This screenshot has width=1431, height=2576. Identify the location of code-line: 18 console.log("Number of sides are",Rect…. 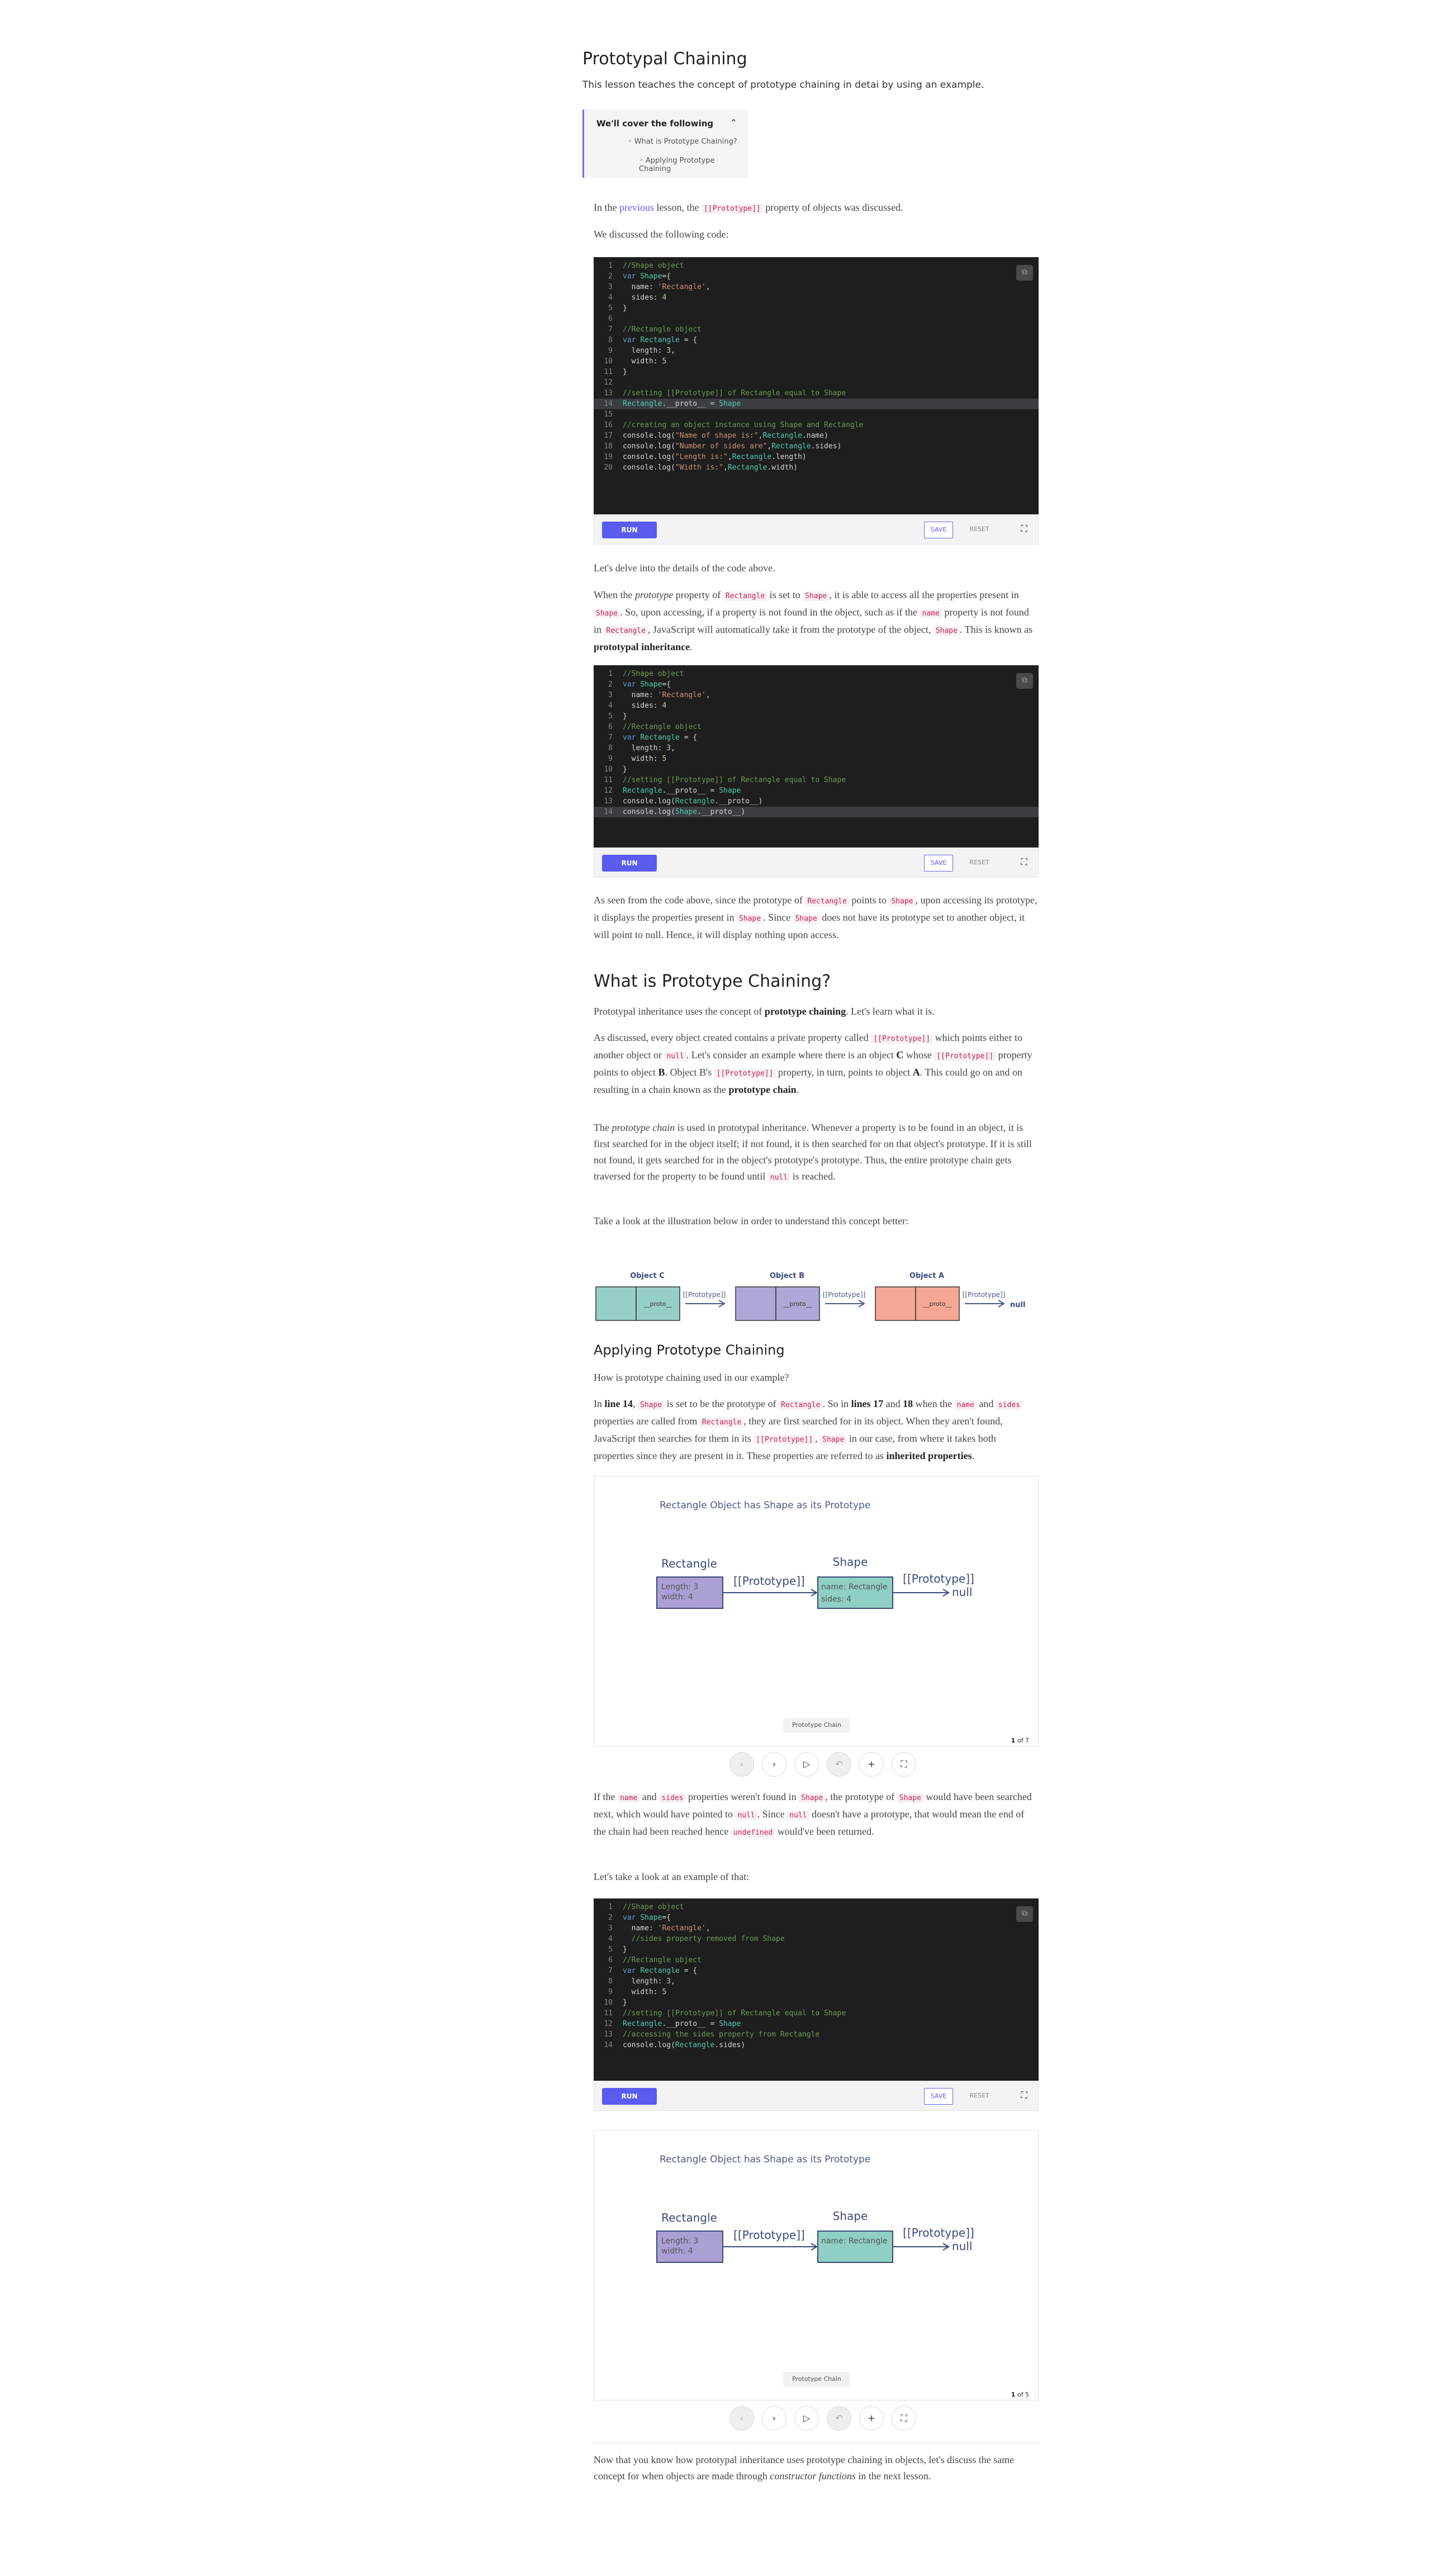
(816, 446).